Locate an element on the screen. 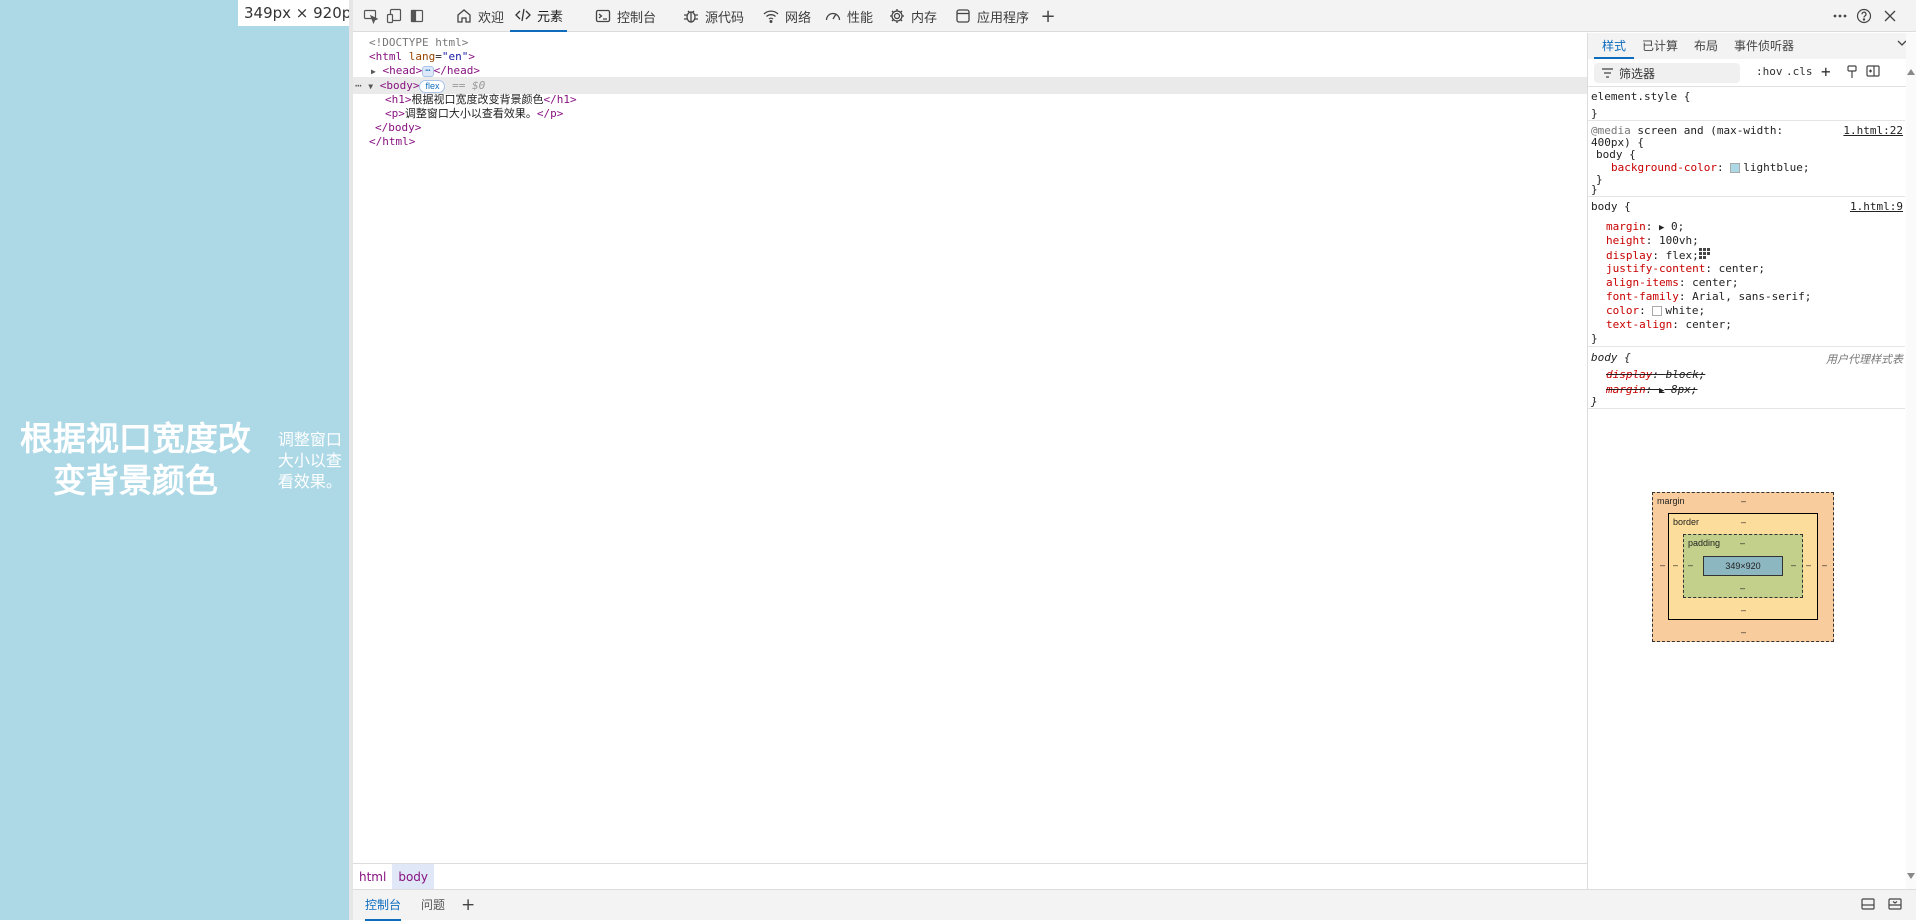 The image size is (1916, 921). filter-placeholder: 筛选器 is located at coordinates (1637, 73).